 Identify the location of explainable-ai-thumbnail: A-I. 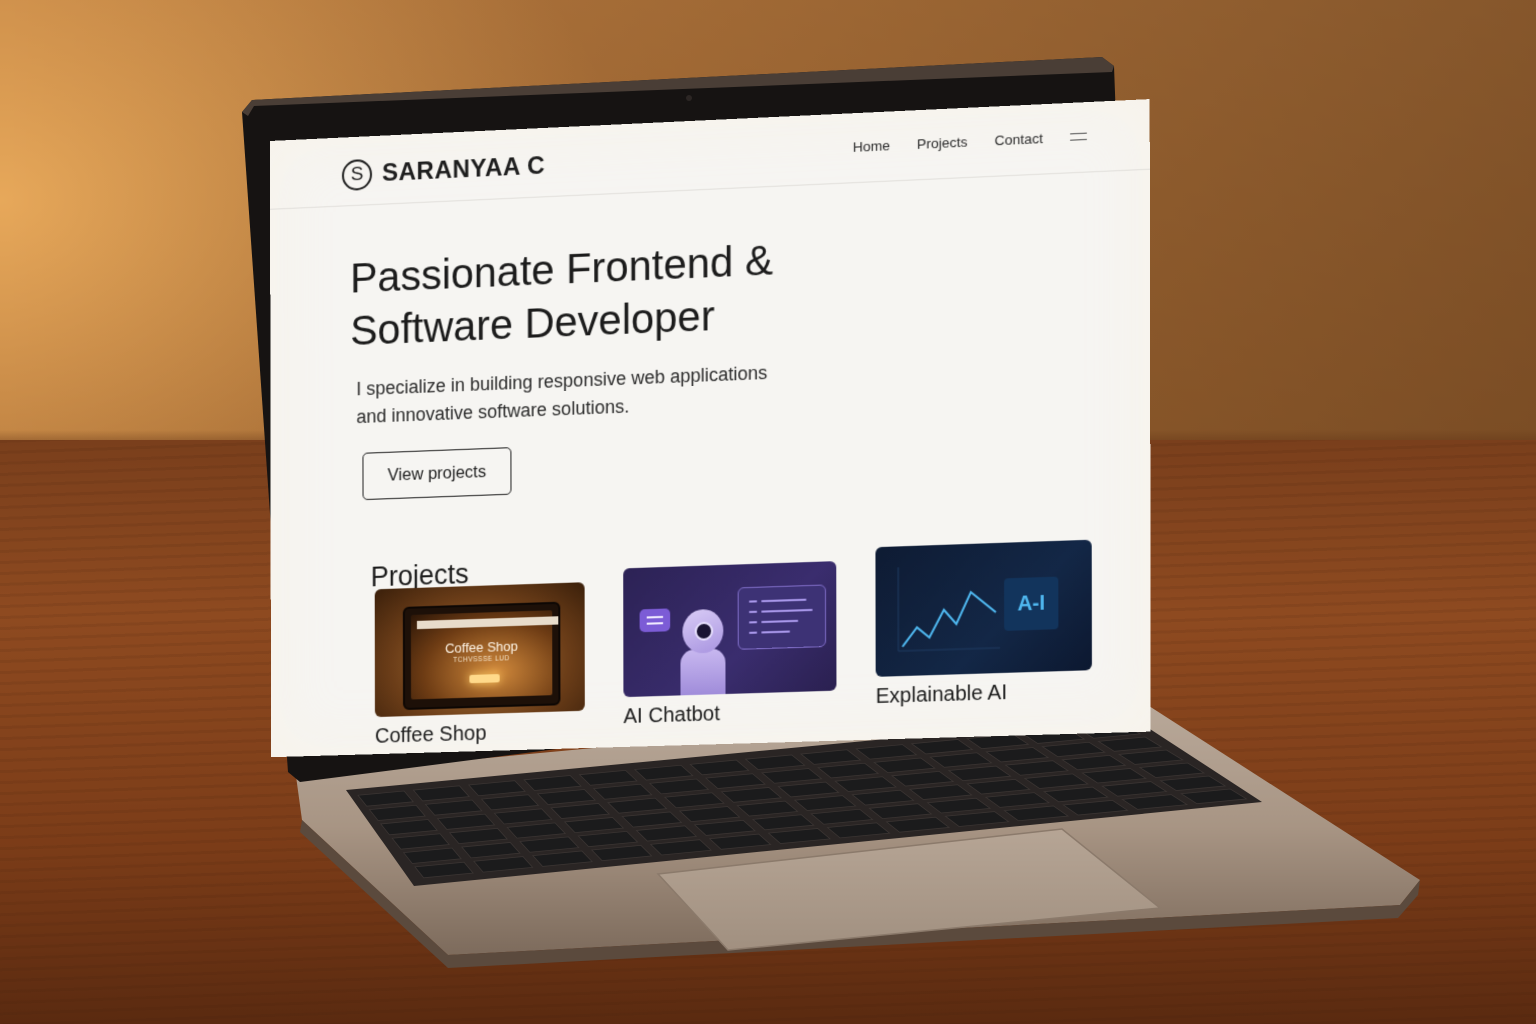
(983, 608).